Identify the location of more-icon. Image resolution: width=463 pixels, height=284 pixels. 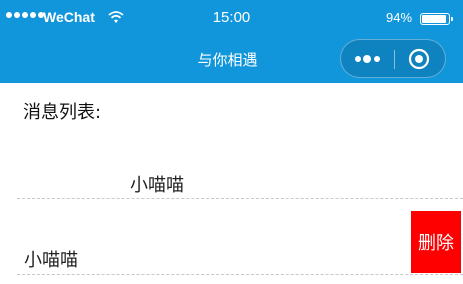
(368, 59).